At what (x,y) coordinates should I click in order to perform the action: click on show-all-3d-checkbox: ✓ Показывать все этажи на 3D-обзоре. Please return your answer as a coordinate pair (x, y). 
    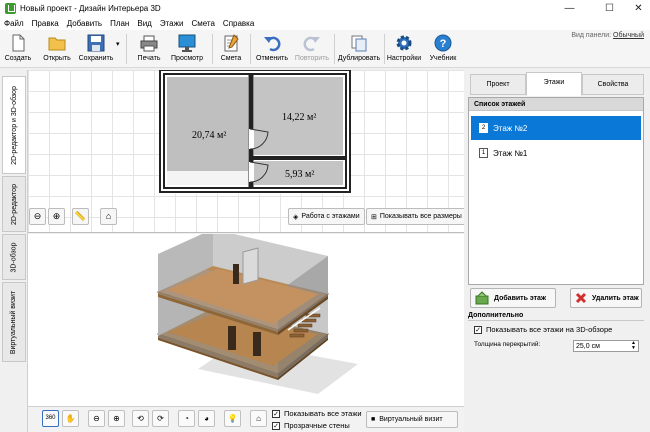
    Looking at the image, I should click on (543, 329).